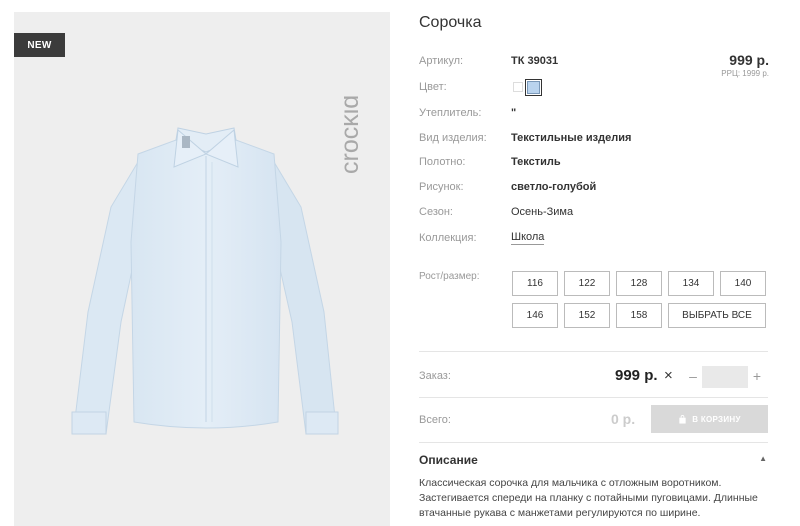 The height and width of the screenshot is (526, 800). I want to click on detail-value: ТК 39031, so click(535, 61).